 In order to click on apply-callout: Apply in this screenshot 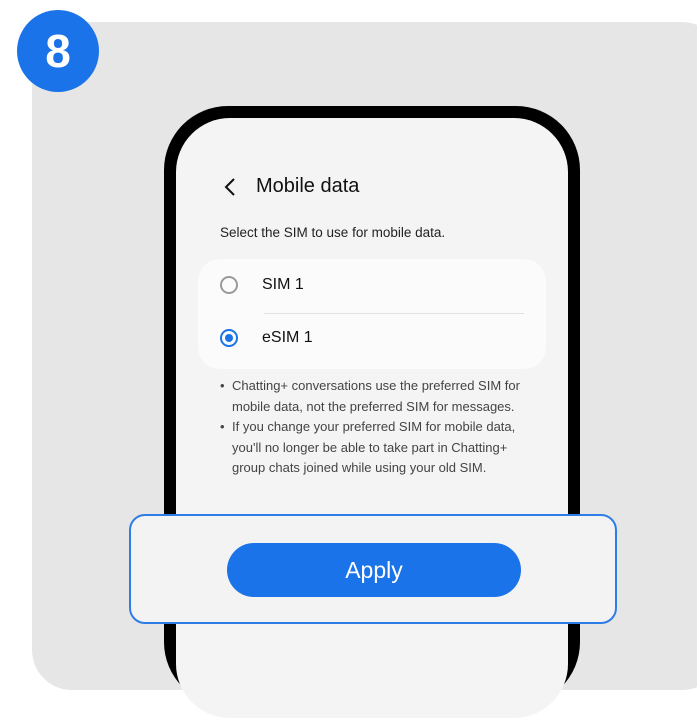, I will do `click(373, 569)`.